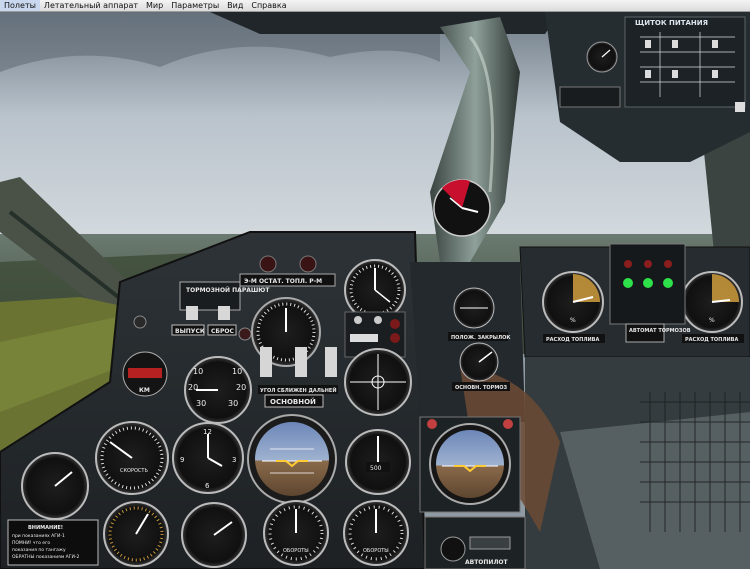 The image size is (750, 569). What do you see at coordinates (91, 5) in the screenshot?
I see `menu-aircraft: Летательный аппарат` at bounding box center [91, 5].